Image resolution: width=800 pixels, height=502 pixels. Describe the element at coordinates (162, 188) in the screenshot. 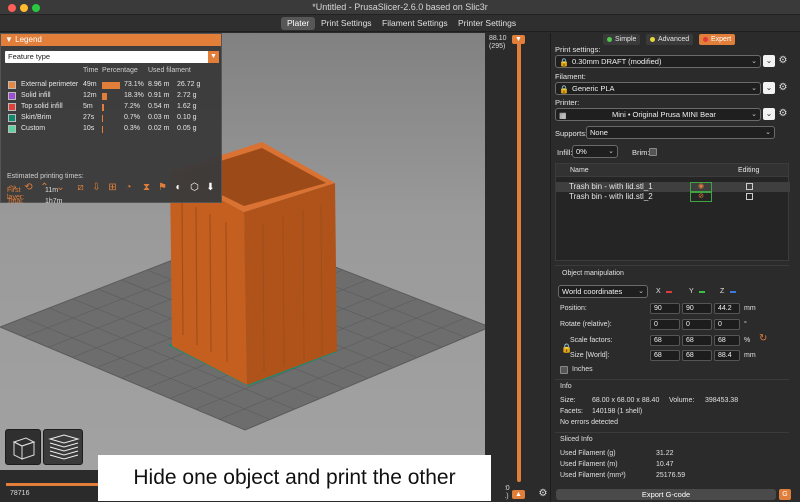

I see `custom-gcodes-icon: ⚑` at that location.